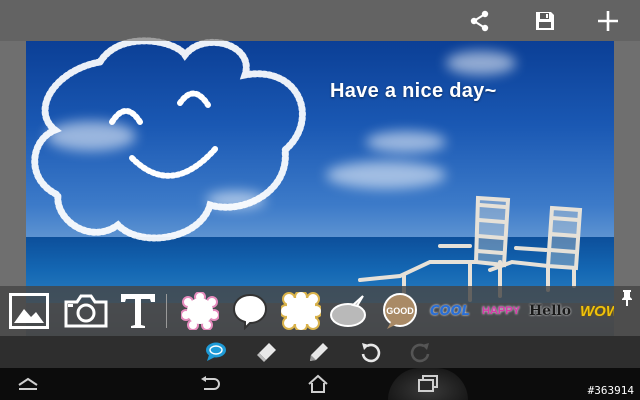  What do you see at coordinates (86, 311) in the screenshot?
I see `camera-icon` at bounding box center [86, 311].